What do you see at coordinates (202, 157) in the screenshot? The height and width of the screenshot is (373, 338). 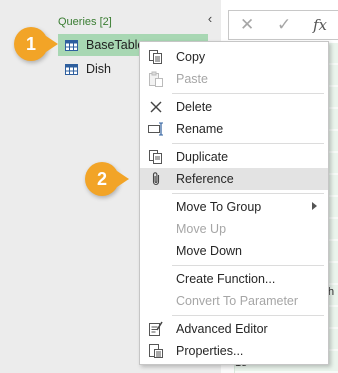 I see `menu-item-label: Duplicate` at bounding box center [202, 157].